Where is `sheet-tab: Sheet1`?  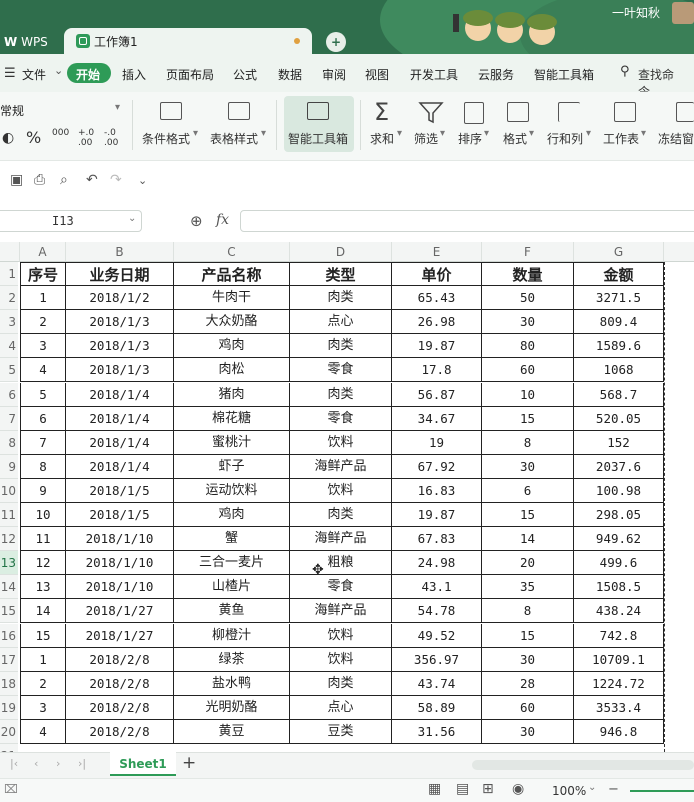
sheet-tab: Sheet1 is located at coordinates (143, 764).